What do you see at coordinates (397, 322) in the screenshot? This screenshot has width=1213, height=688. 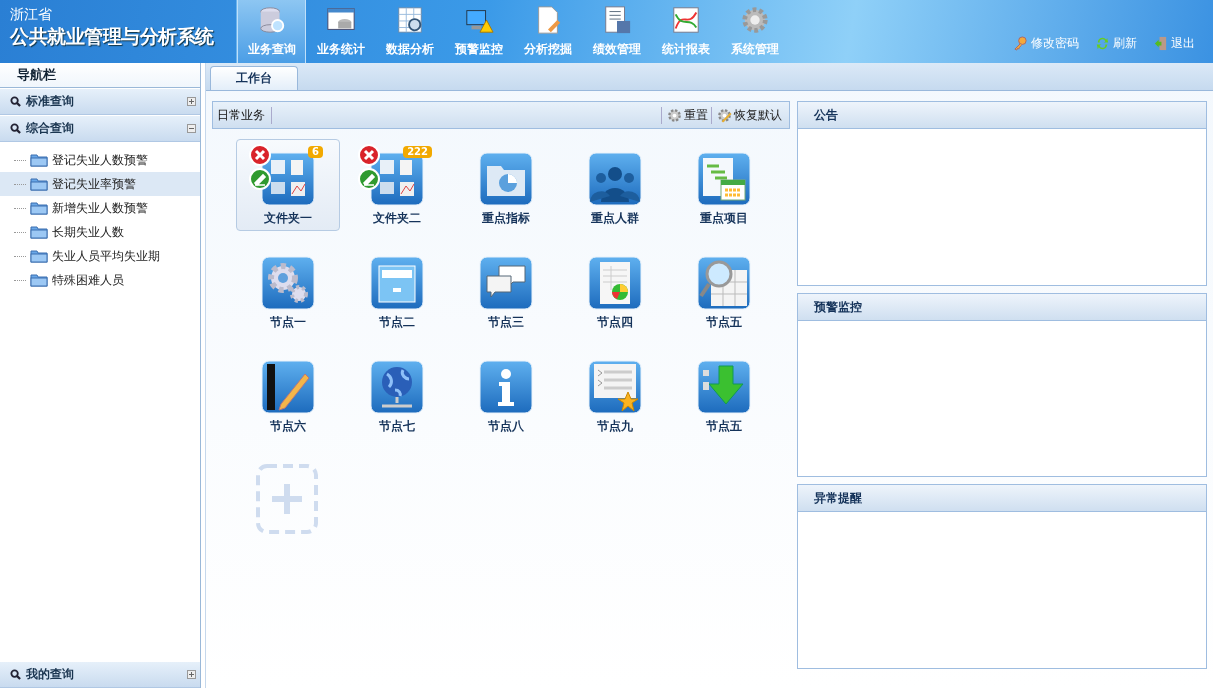 I see `tile-label: 节点二` at bounding box center [397, 322].